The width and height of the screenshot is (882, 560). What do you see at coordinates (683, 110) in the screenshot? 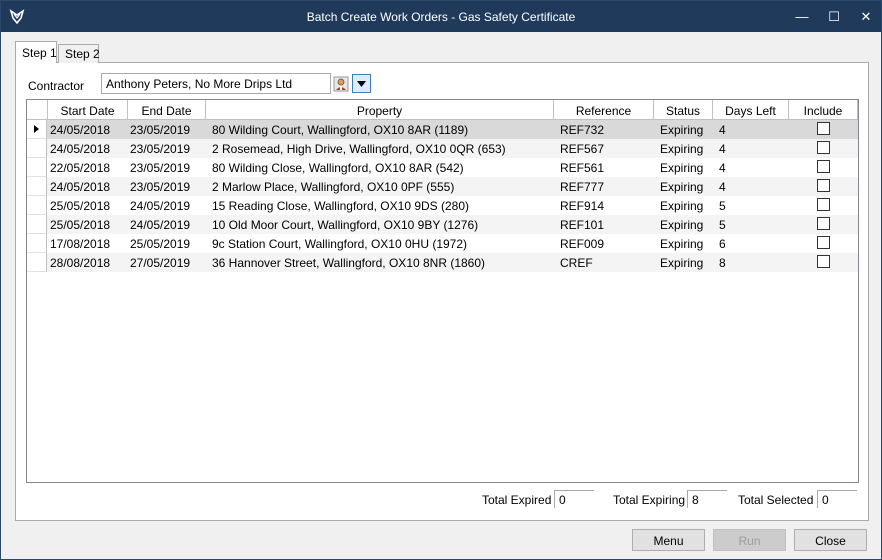
I see `column-header-status: Status` at bounding box center [683, 110].